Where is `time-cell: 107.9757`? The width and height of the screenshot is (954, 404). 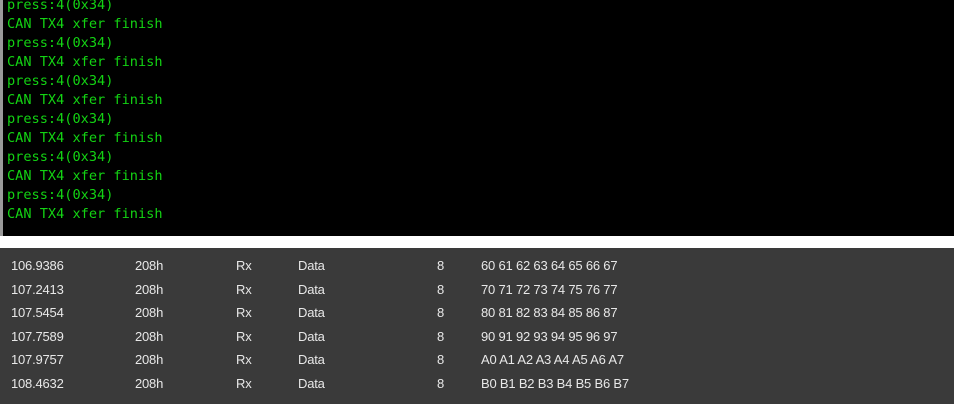 time-cell: 107.9757 is located at coordinates (37, 359).